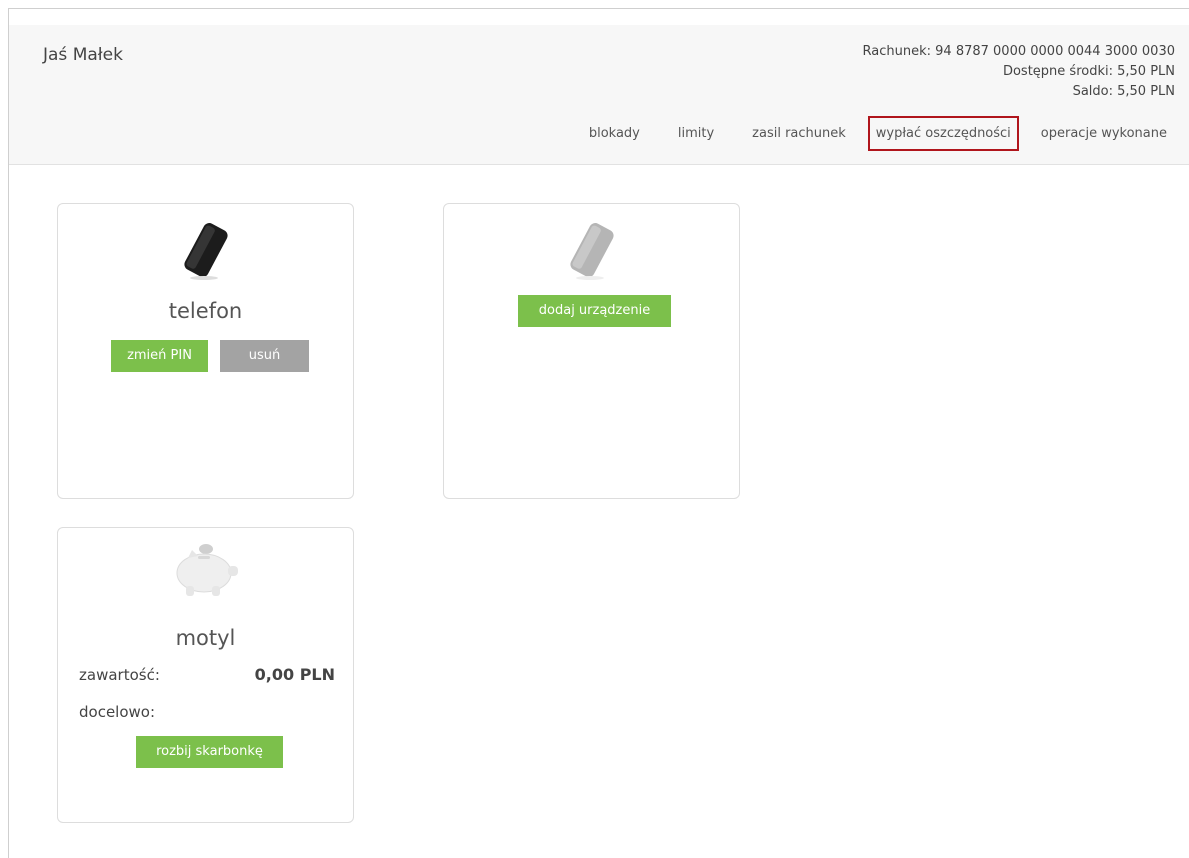 The height and width of the screenshot is (858, 1189). Describe the element at coordinates (591, 252) in the screenshot. I see `smartphone-placeholder-icon` at that location.